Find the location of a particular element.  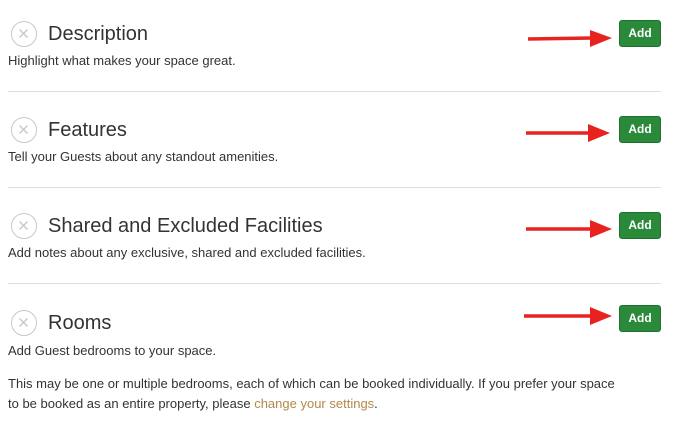

add-description-button: Add is located at coordinates (640, 33).